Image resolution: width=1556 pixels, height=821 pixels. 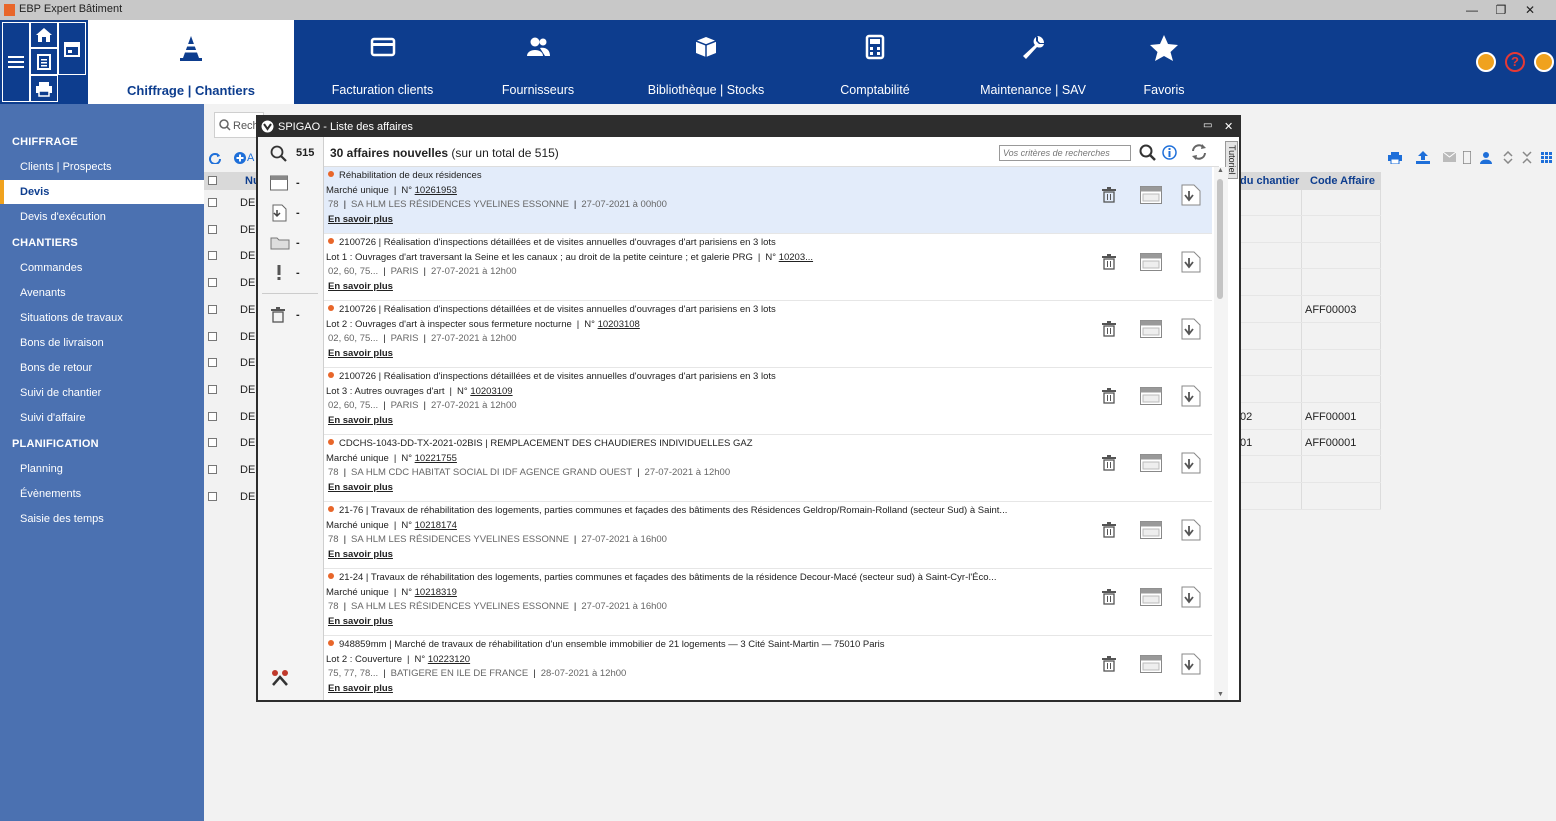 What do you see at coordinates (191, 62) in the screenshot?
I see `tab-chiffrage-chantiers: Chiffrage | Chantiers` at bounding box center [191, 62].